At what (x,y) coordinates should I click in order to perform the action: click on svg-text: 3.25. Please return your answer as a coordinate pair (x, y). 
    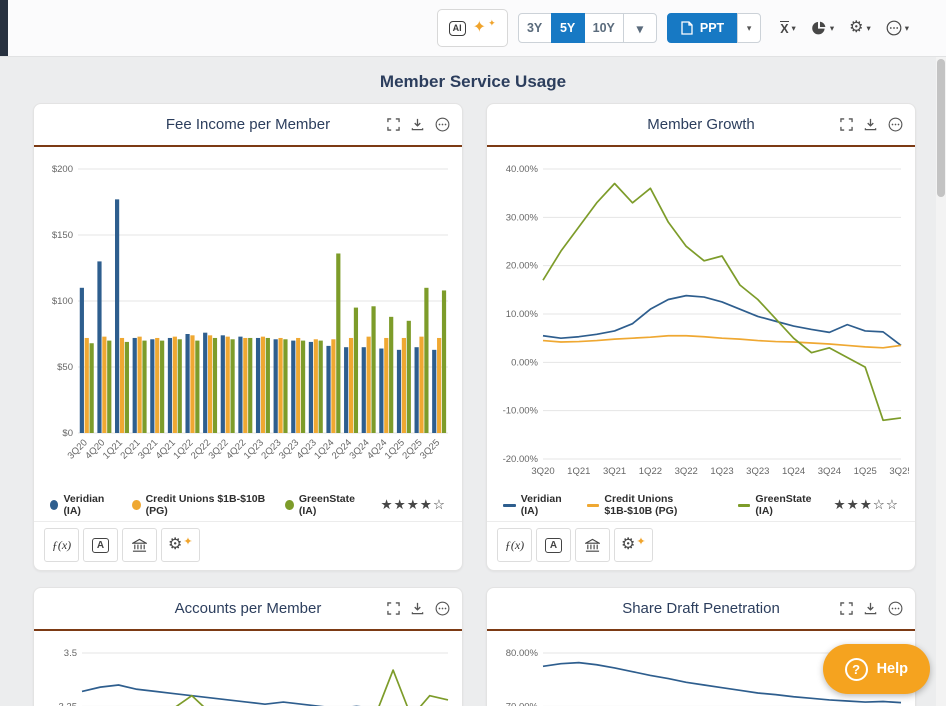
    Looking at the image, I should click on (68, 703).